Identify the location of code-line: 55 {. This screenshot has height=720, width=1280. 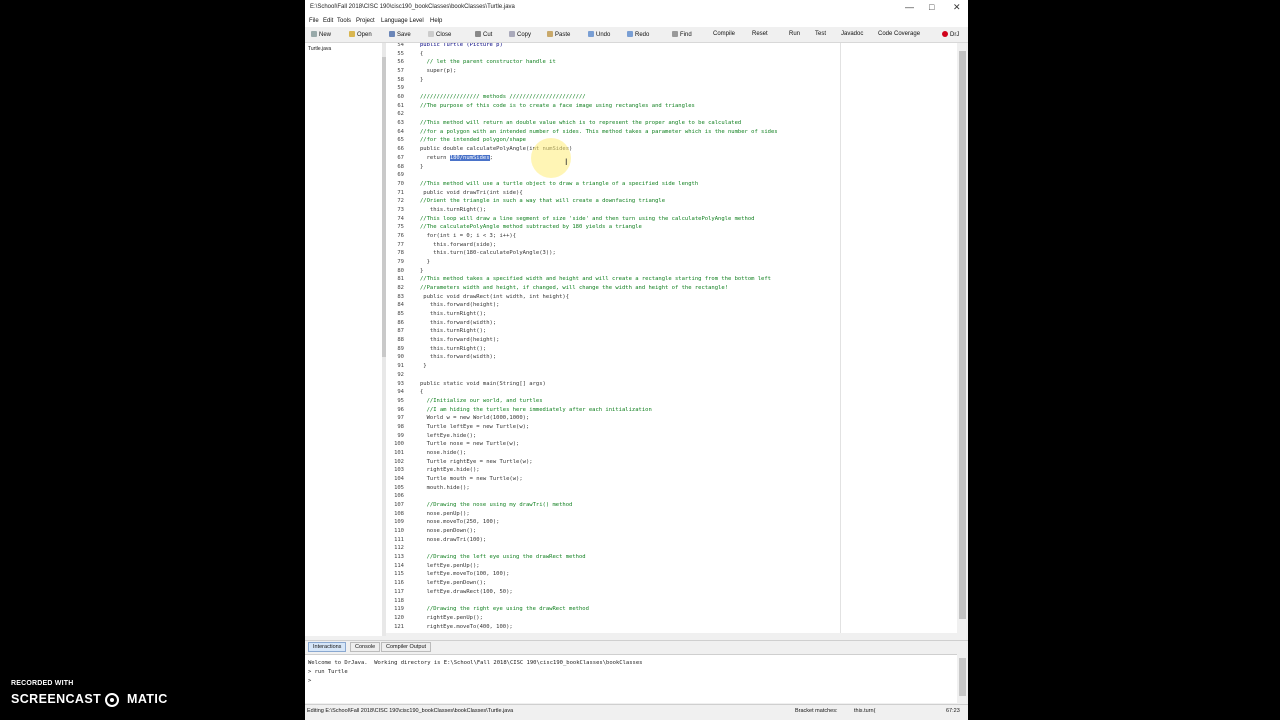
(666, 54).